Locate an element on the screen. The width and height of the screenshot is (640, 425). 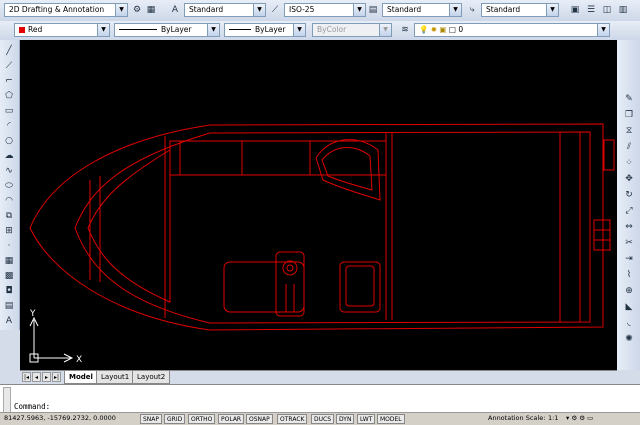
multileader-style-value: Standard is located at coordinates (503, 9).